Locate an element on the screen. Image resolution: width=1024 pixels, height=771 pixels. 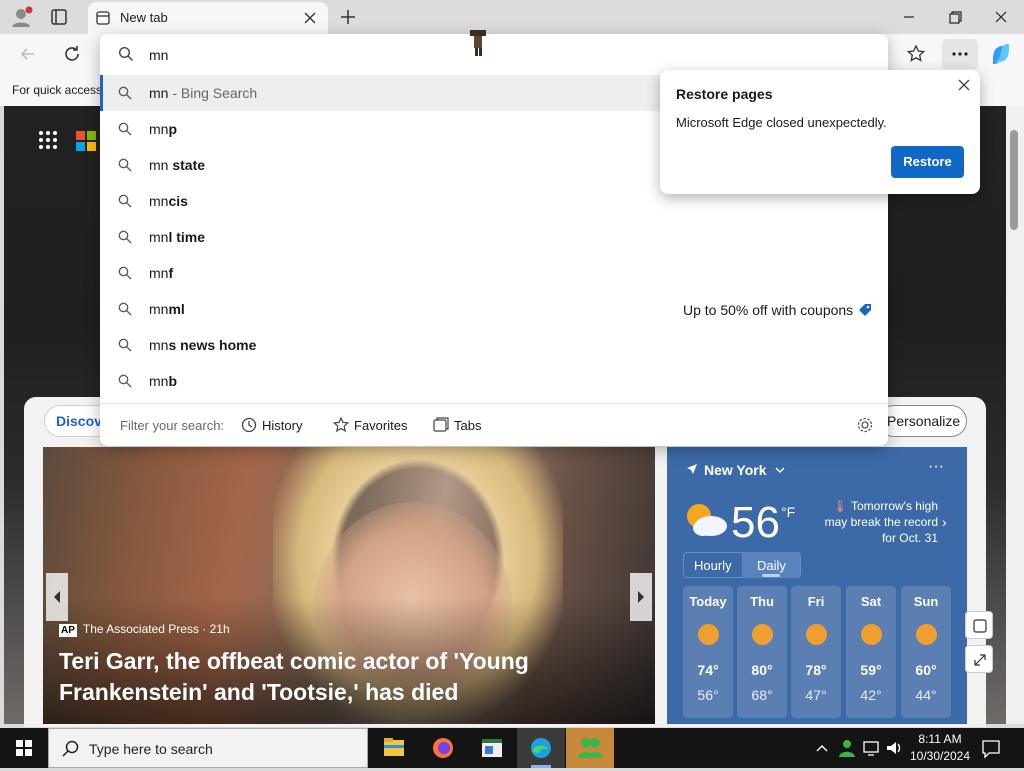
back-icon is located at coordinates (28, 54).